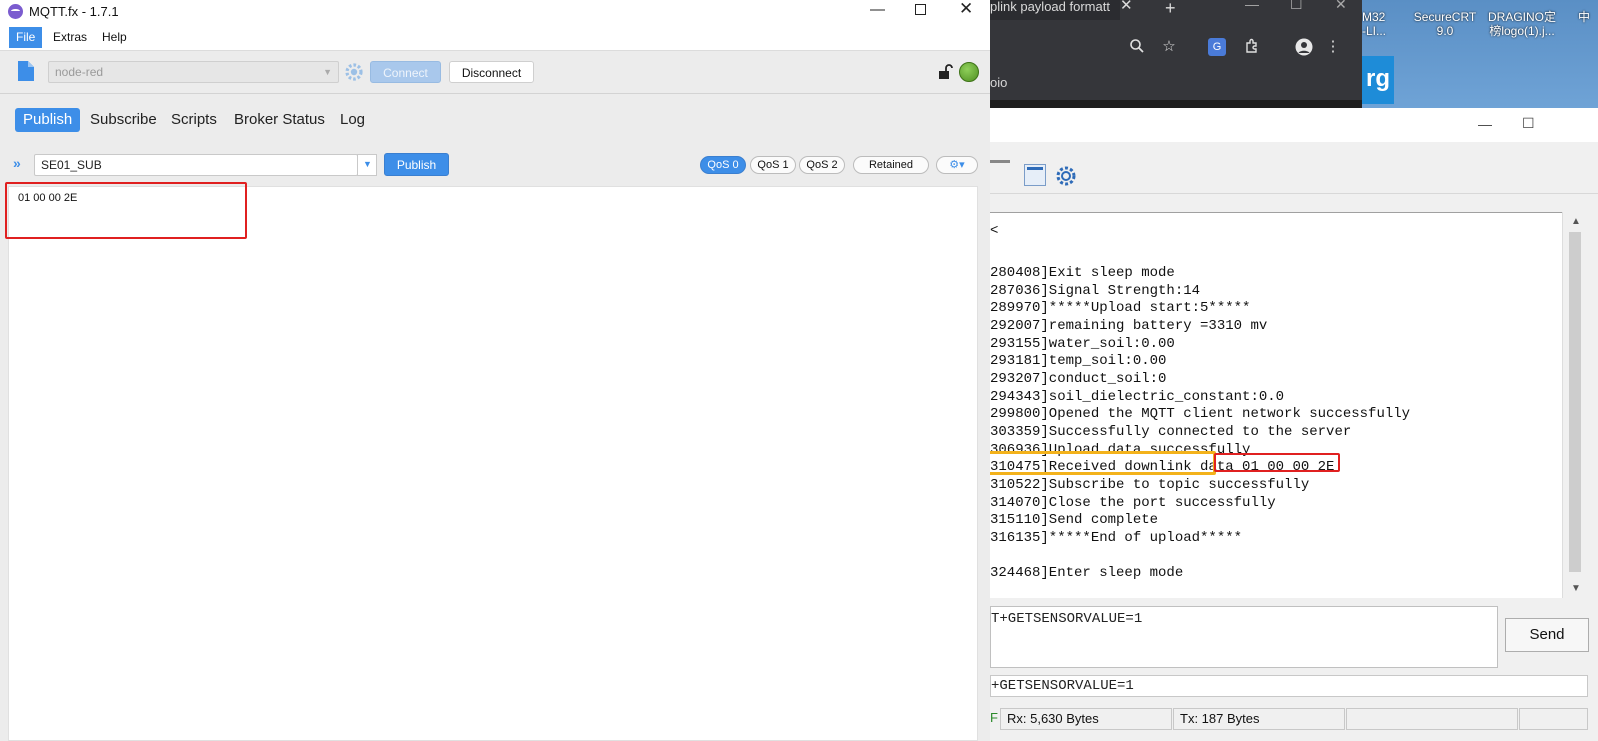 Image resolution: width=1598 pixels, height=741 pixels. Describe the element at coordinates (114, 37) in the screenshot. I see `menu-help: Help` at that location.